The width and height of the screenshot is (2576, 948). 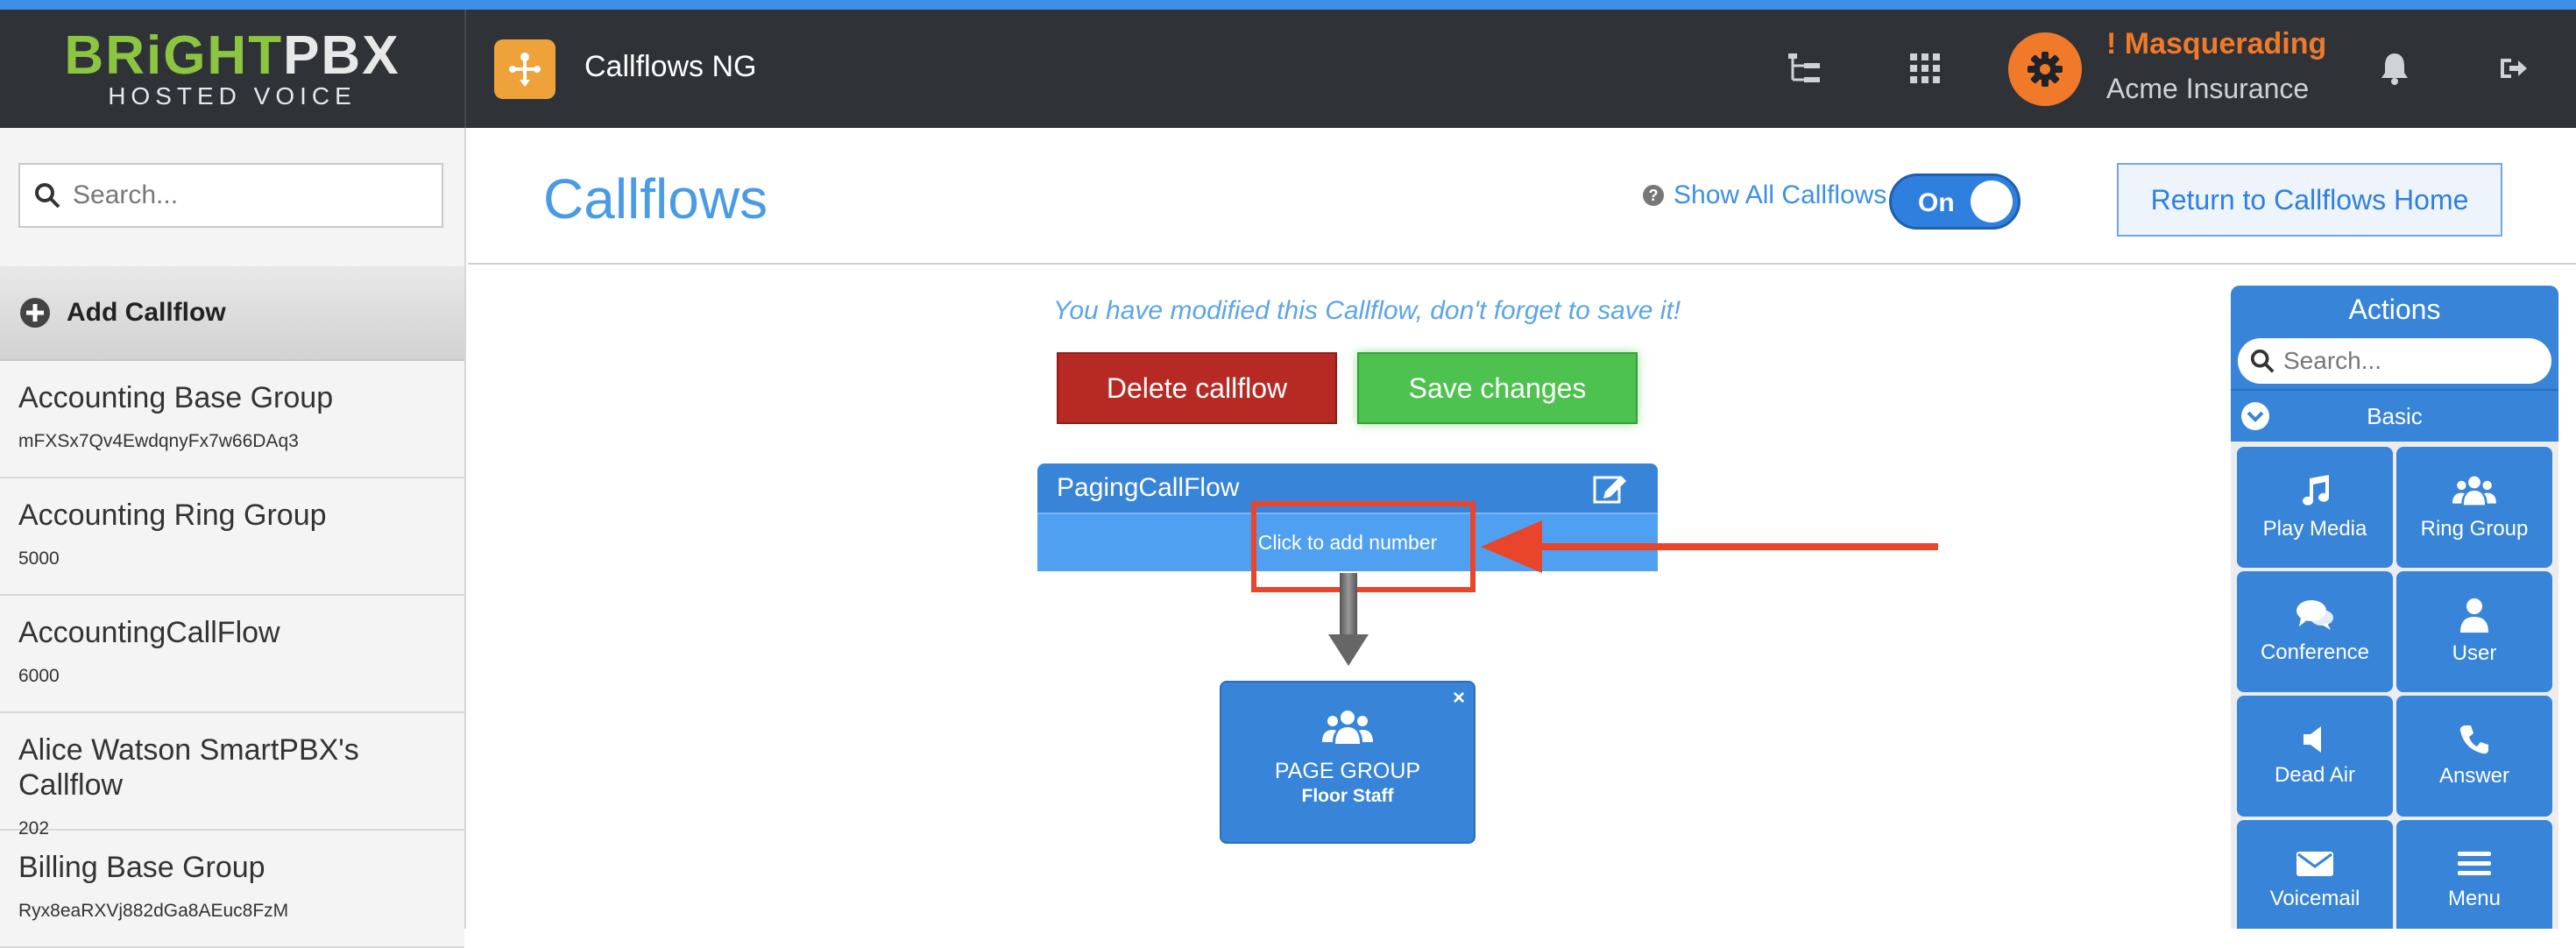 I want to click on masquerading-label: ! Masquerading, so click(x=2216, y=43).